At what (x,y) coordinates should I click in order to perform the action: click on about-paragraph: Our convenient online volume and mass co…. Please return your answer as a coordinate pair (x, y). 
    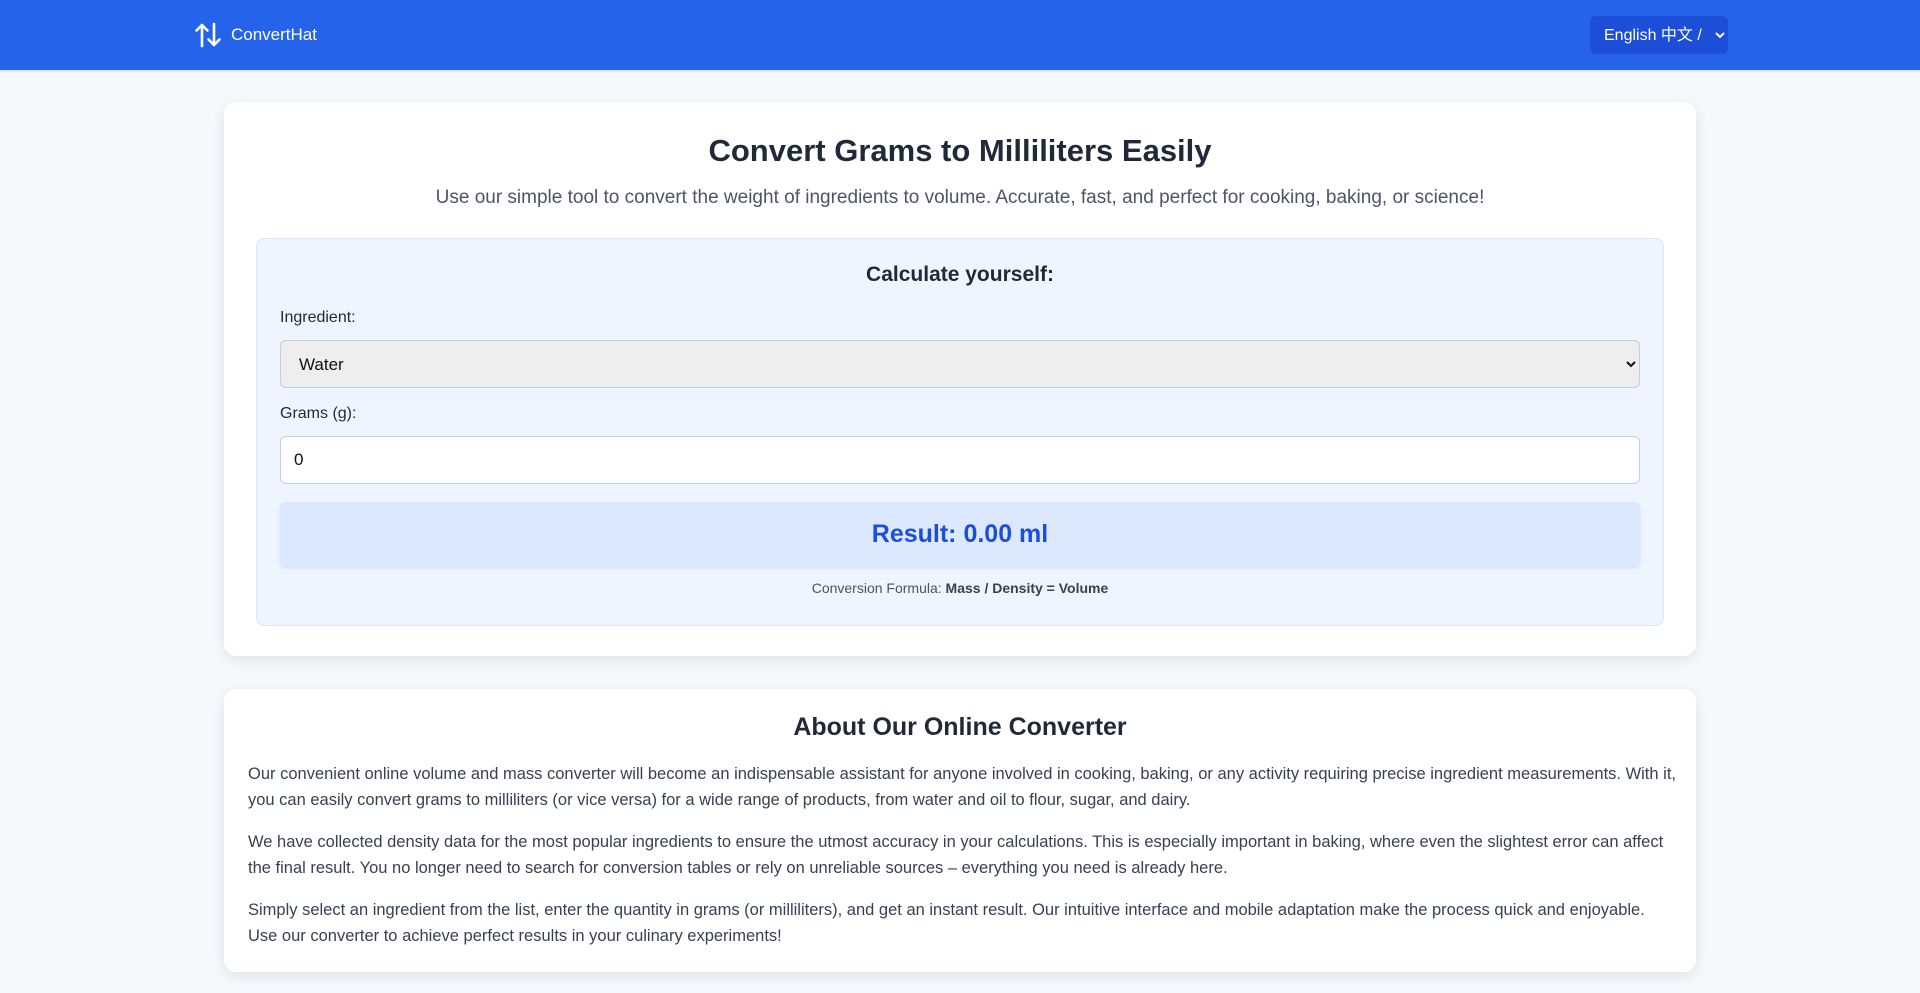
    Looking at the image, I should click on (962, 787).